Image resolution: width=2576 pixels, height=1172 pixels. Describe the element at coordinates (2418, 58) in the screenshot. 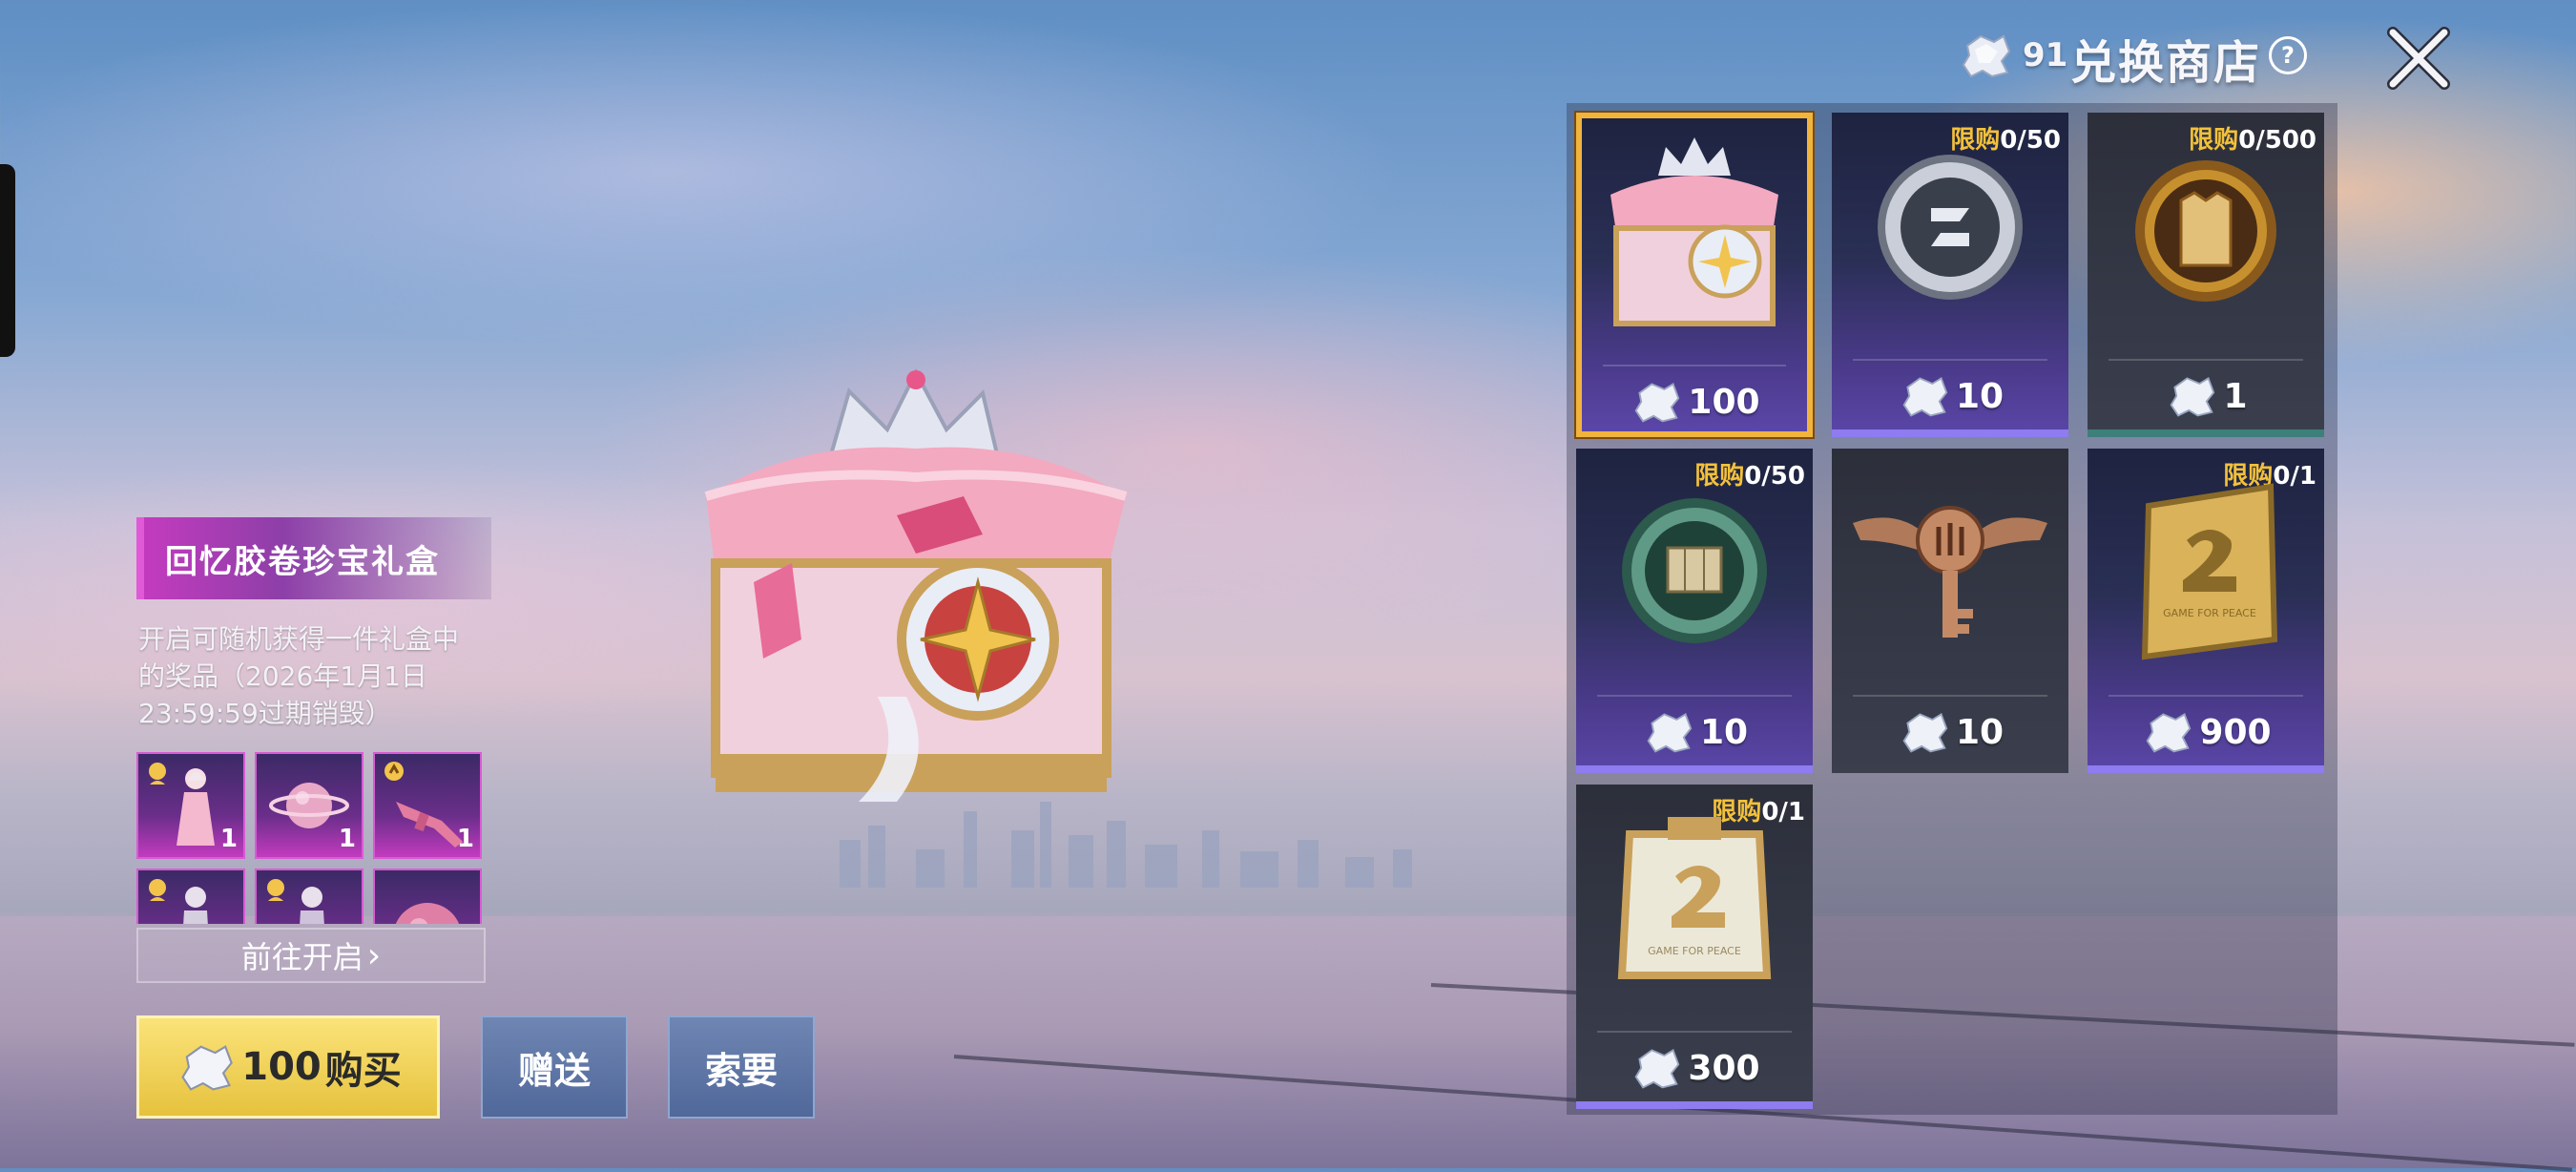

I see `close-icon` at that location.